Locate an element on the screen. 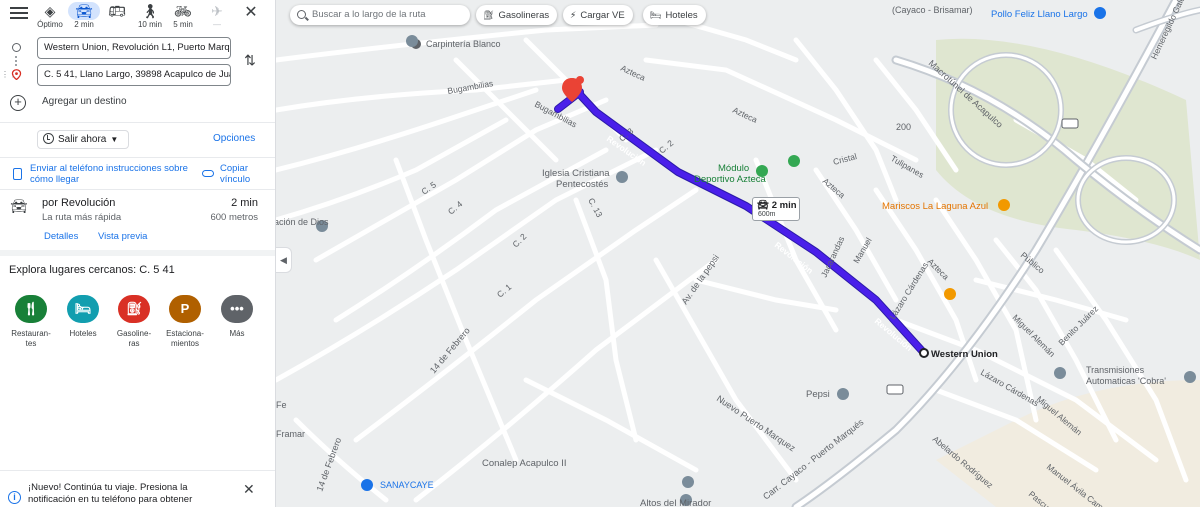 The image size is (1200, 507). details-button: Detalles is located at coordinates (61, 236).